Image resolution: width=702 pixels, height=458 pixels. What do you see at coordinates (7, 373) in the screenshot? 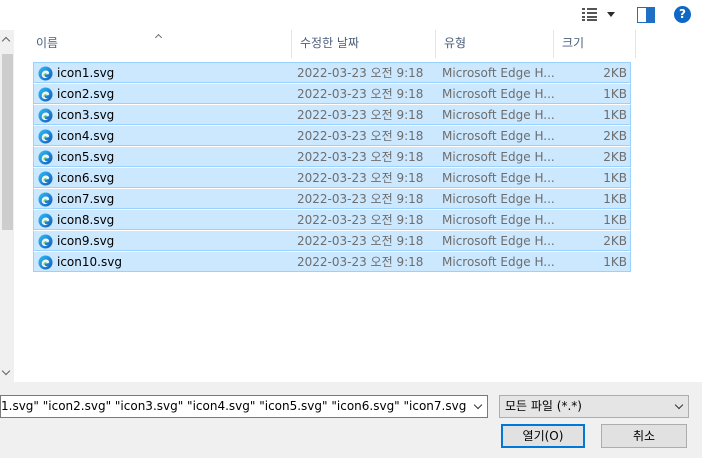
I see `scroll-down-icon` at bounding box center [7, 373].